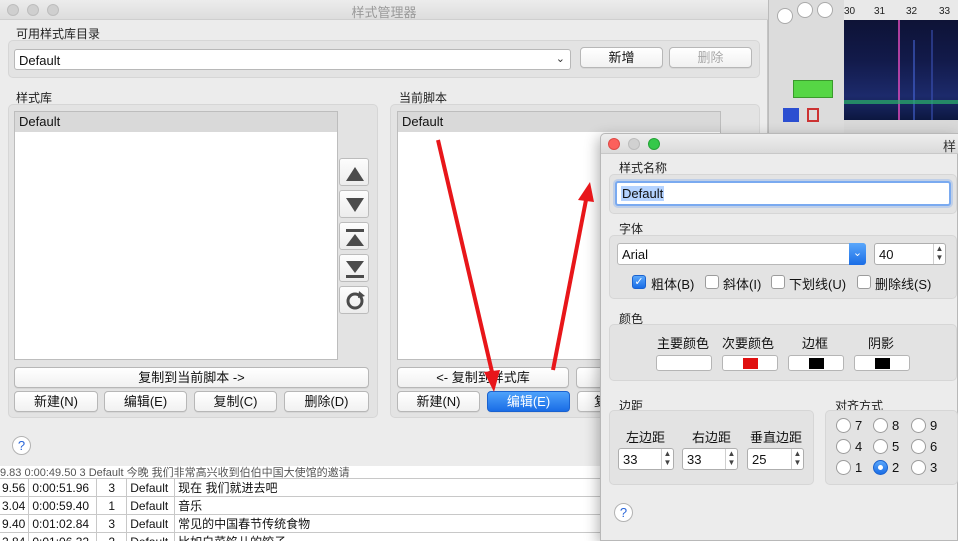 This screenshot has height=541, width=958. I want to click on arrow-to-editor-line, so click(569, 285).